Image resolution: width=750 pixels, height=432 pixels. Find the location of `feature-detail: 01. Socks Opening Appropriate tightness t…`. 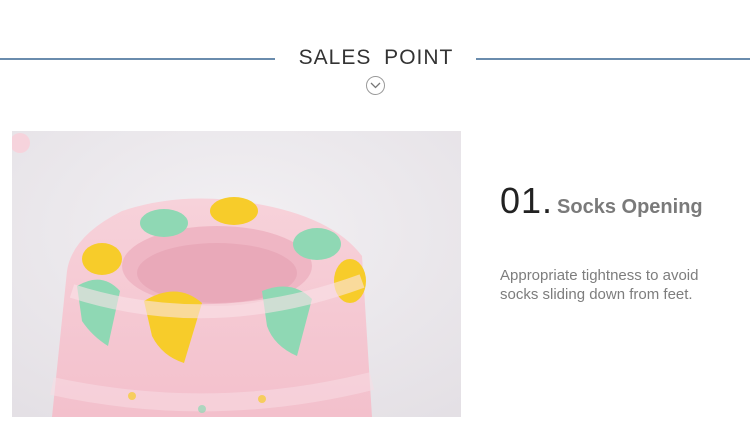

feature-detail: 01. Socks Opening Appropriate tightness t… is located at coordinates (622, 242).